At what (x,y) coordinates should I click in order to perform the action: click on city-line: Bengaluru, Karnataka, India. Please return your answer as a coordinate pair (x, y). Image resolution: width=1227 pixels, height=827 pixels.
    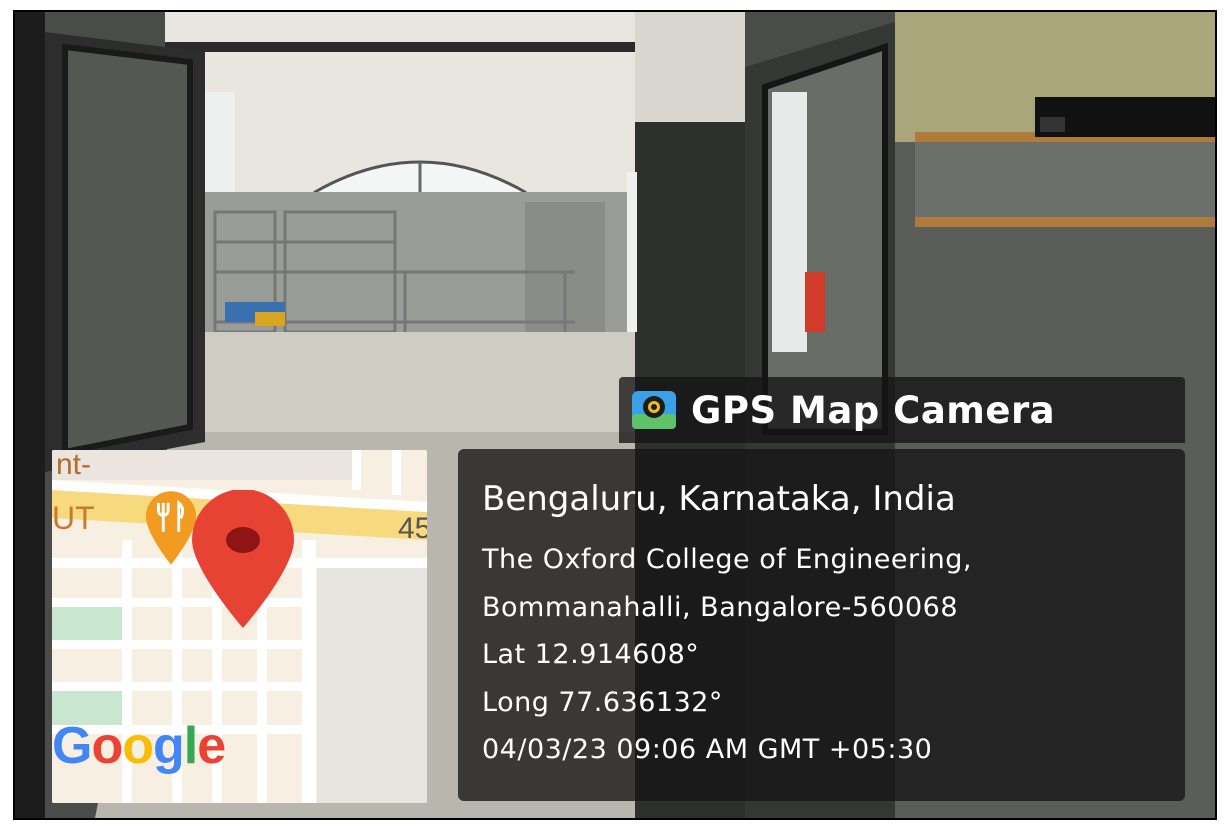
    Looking at the image, I should click on (719, 499).